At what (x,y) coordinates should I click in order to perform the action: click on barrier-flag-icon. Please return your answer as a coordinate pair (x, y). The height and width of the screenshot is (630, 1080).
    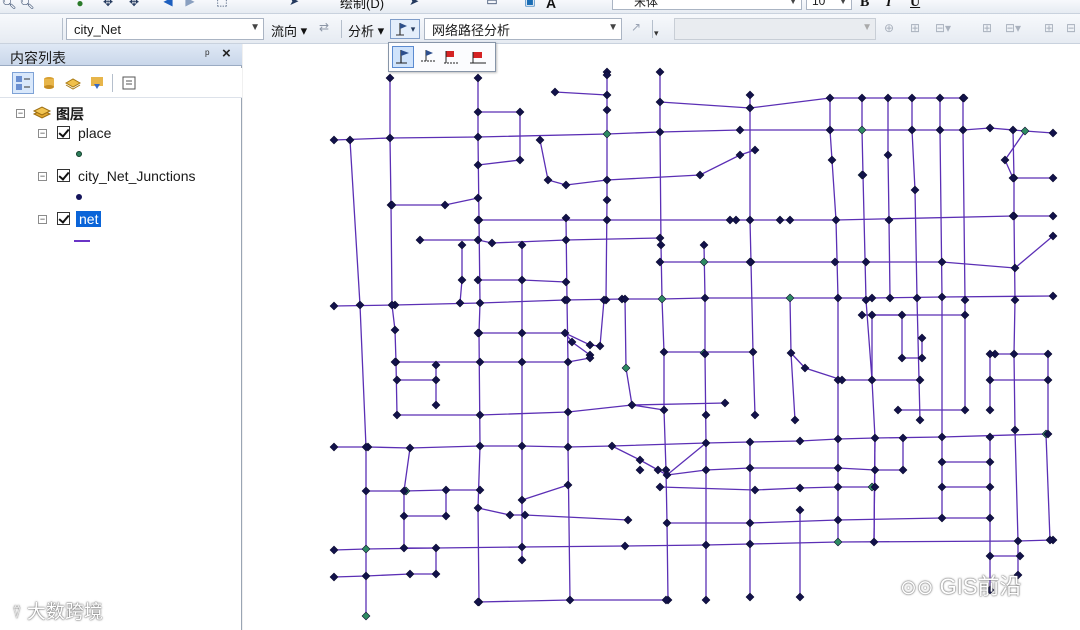
    Looking at the image, I should click on (451, 57).